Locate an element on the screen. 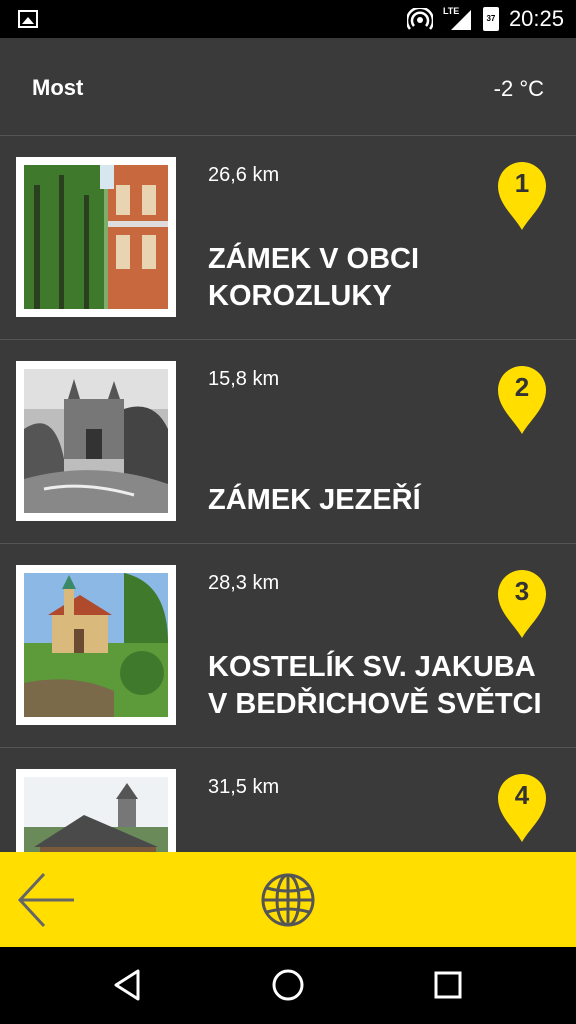 The width and height of the screenshot is (576, 1024). place-title: KOSTELÍK SV. JAKUBA V BEDŘICHOVĚ SVĚTCI is located at coordinates (375, 685).